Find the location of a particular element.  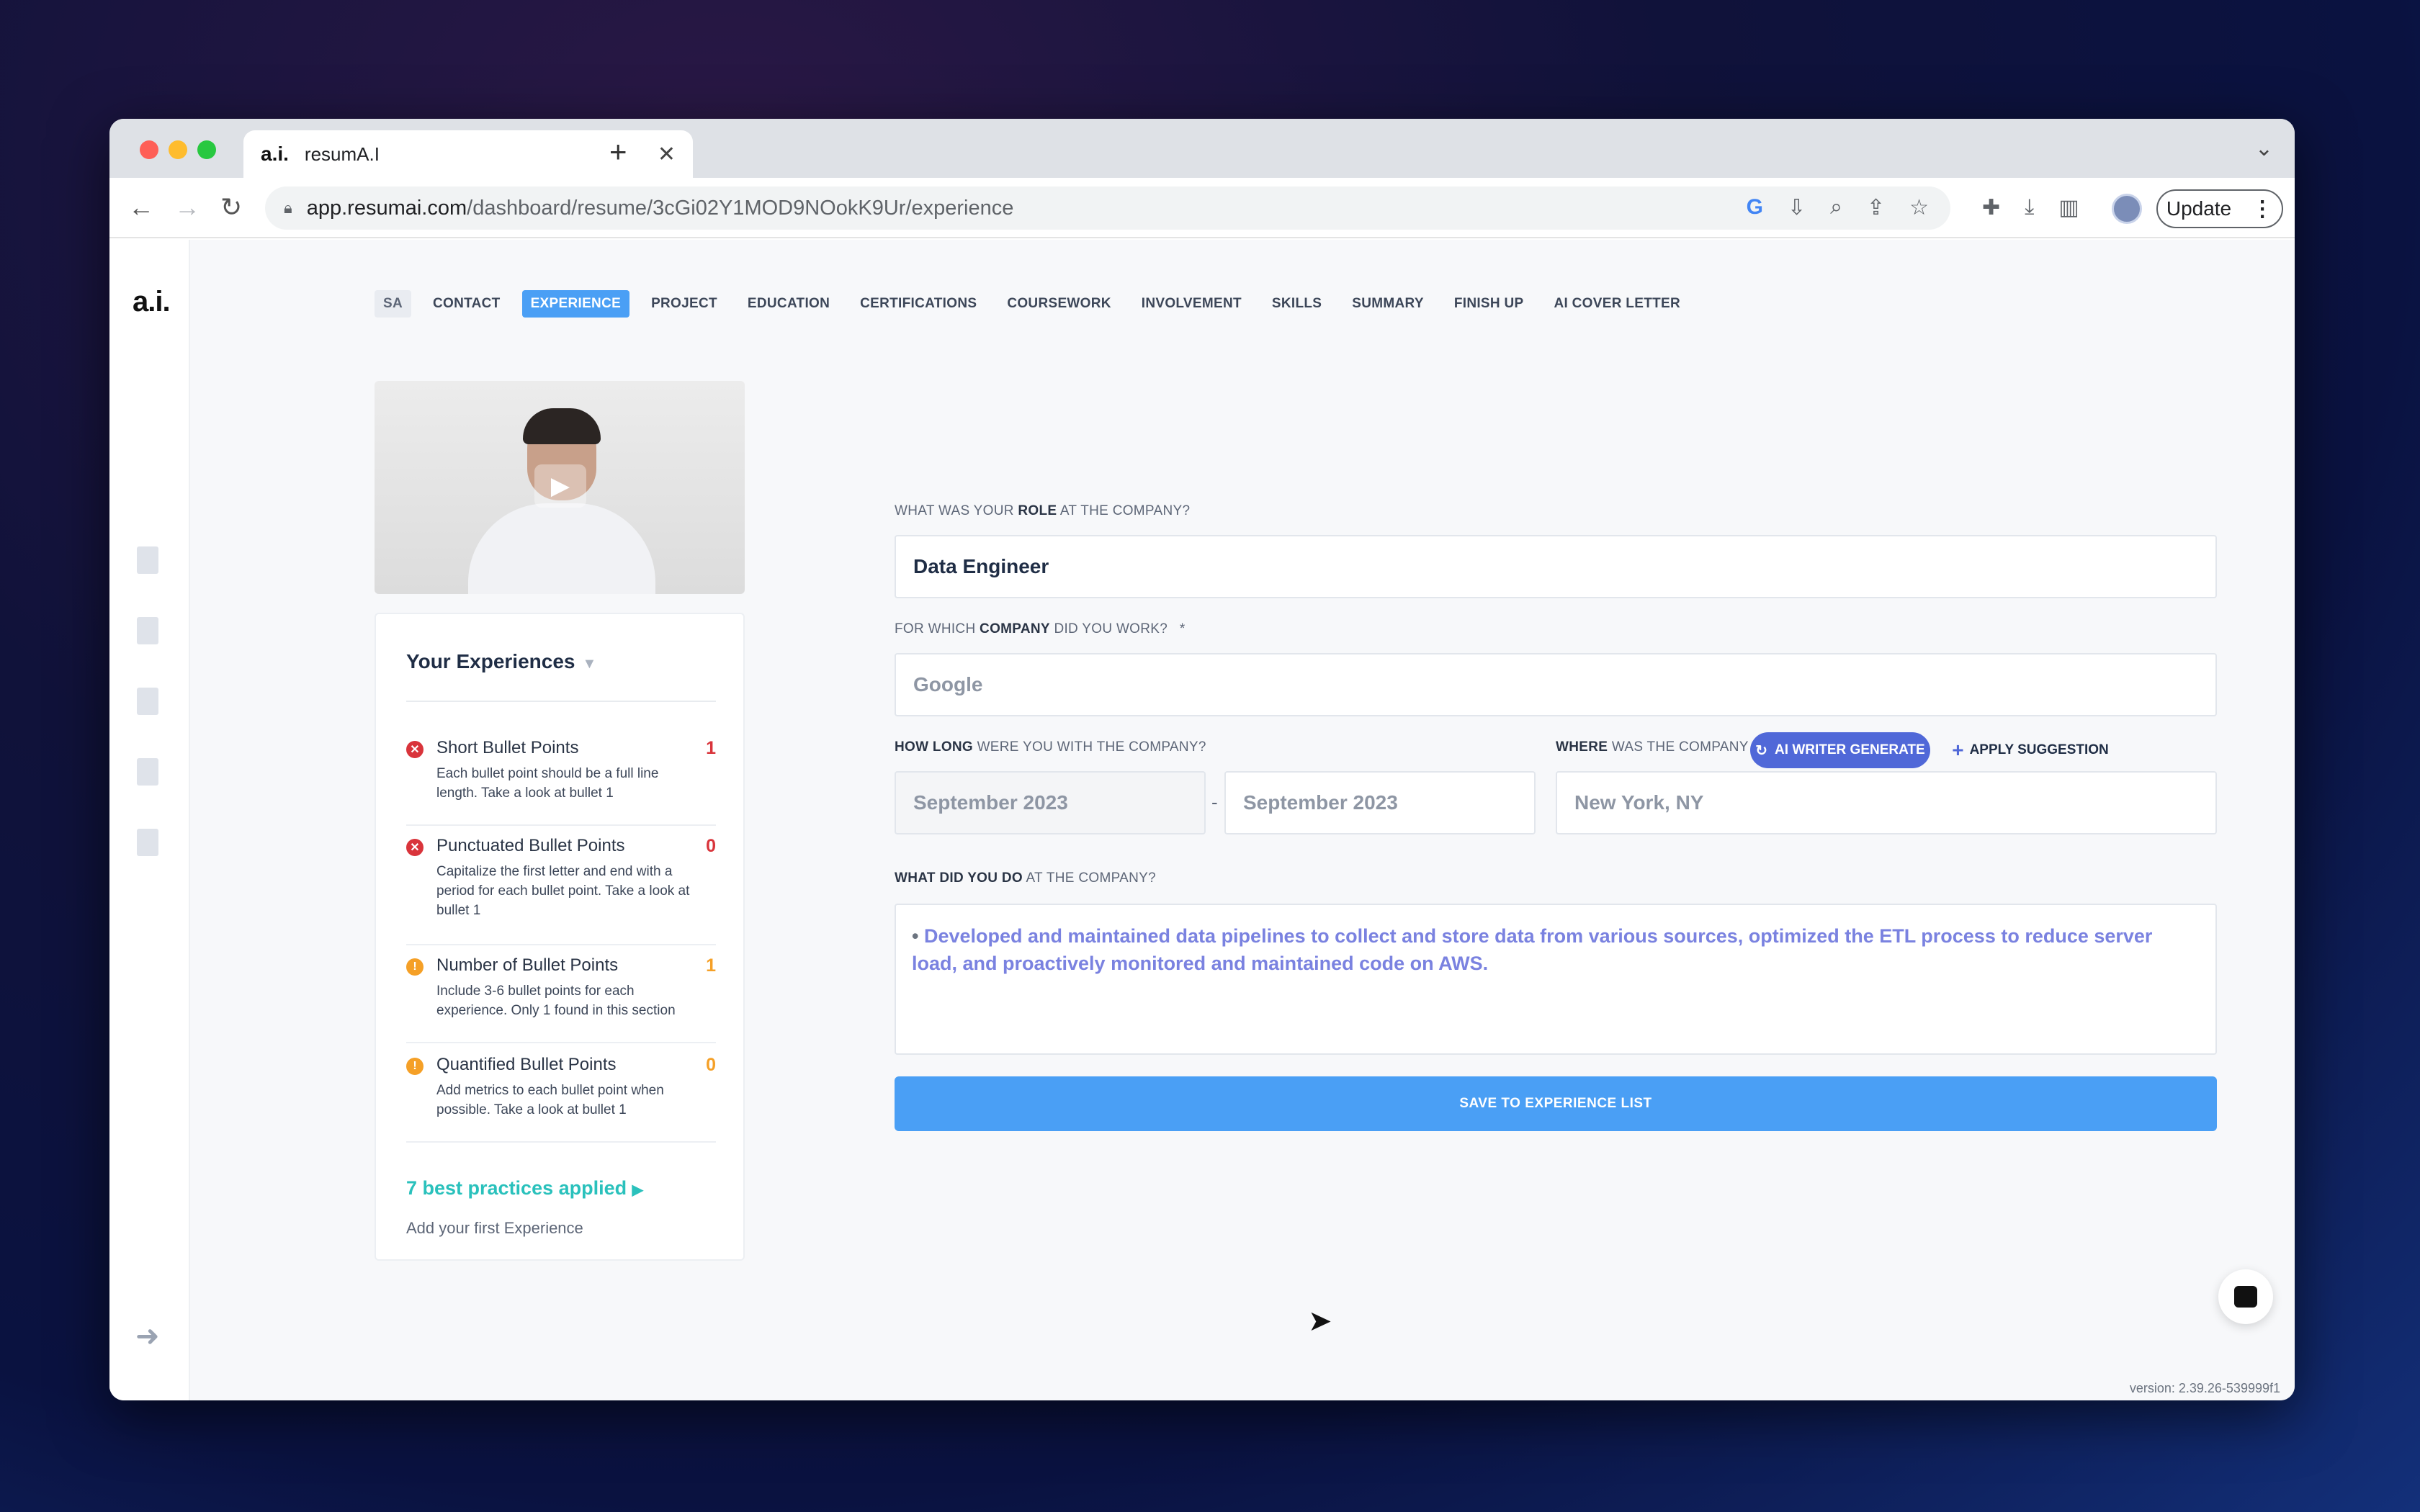

ai-writer-generate-button: ↻ AI WRITER GENERATE is located at coordinates (1840, 750).